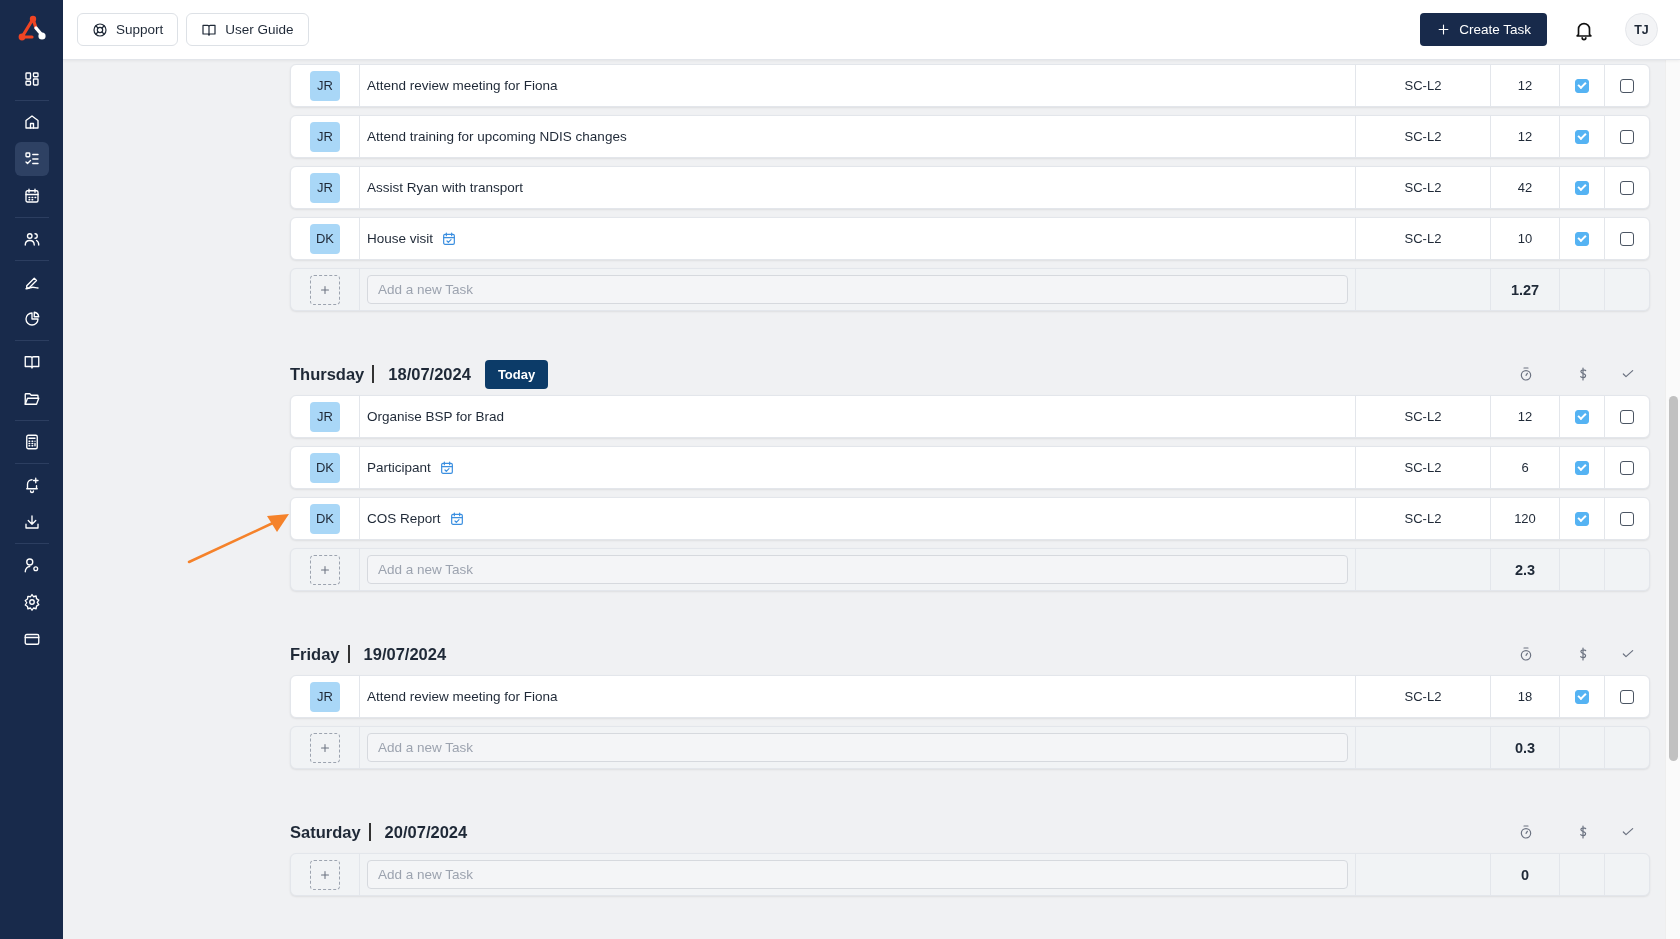  I want to click on task-title: Assist Ryan with transport, so click(445, 187).